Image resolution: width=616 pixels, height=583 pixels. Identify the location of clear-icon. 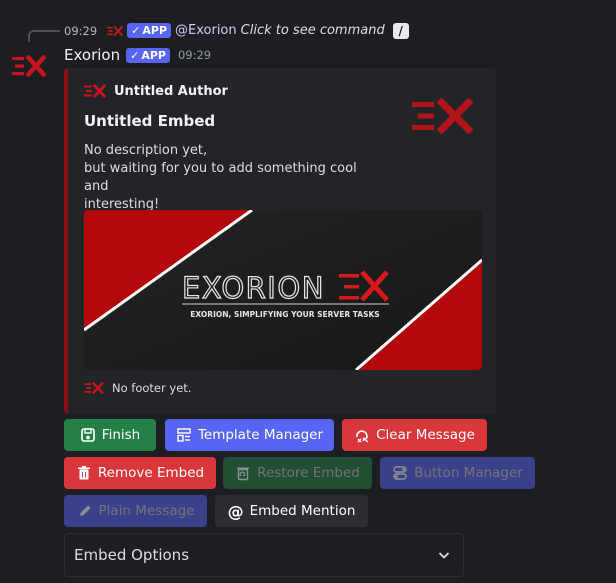
(362, 436).